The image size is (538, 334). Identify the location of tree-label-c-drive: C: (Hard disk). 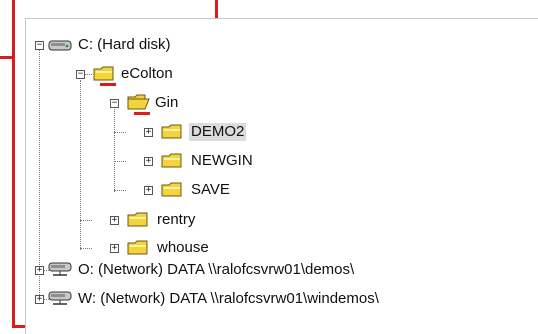
(124, 45).